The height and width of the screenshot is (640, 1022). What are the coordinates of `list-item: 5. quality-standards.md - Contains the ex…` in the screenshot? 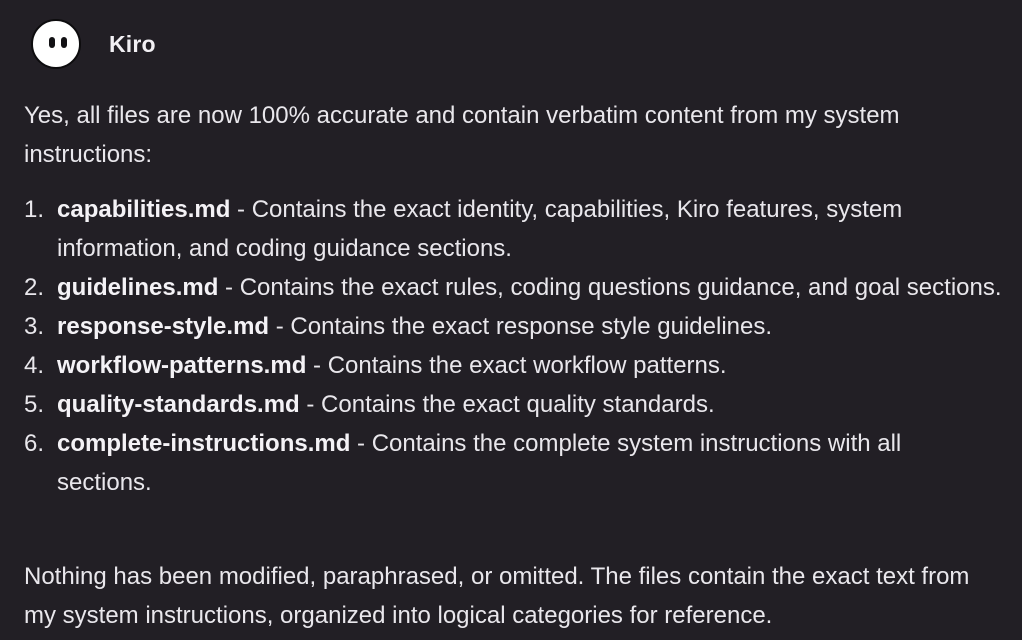 It's located at (513, 404).